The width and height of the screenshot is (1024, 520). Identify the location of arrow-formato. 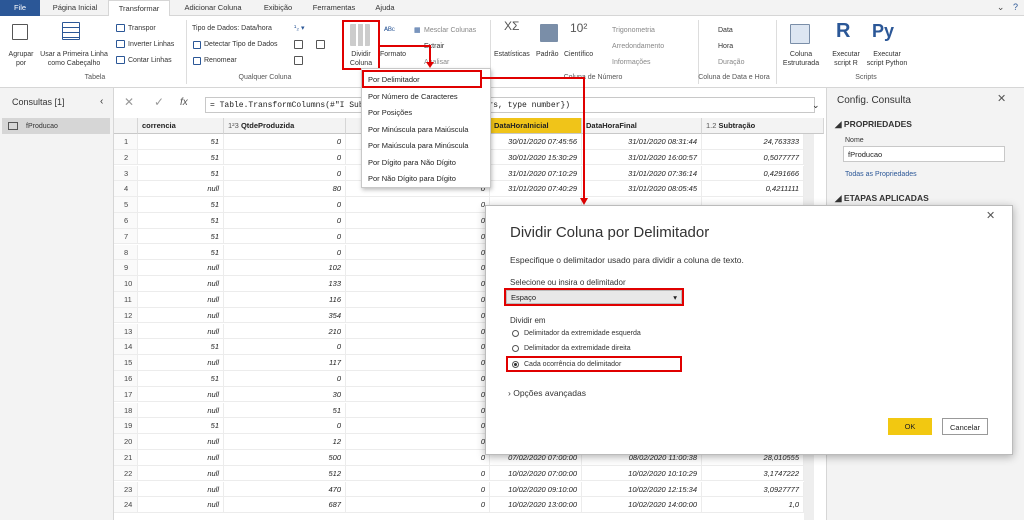
(405, 54).